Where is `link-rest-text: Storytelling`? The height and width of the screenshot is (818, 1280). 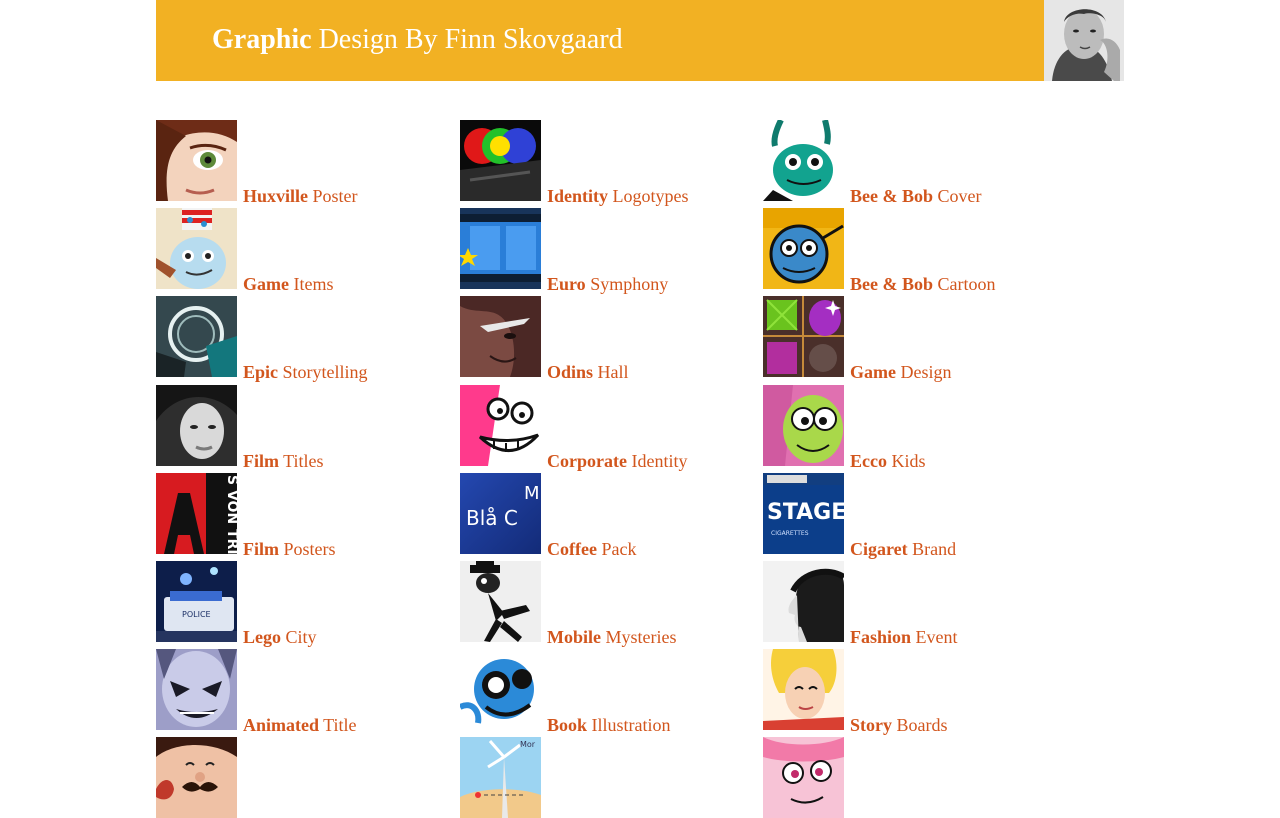 link-rest-text: Storytelling is located at coordinates (323, 372).